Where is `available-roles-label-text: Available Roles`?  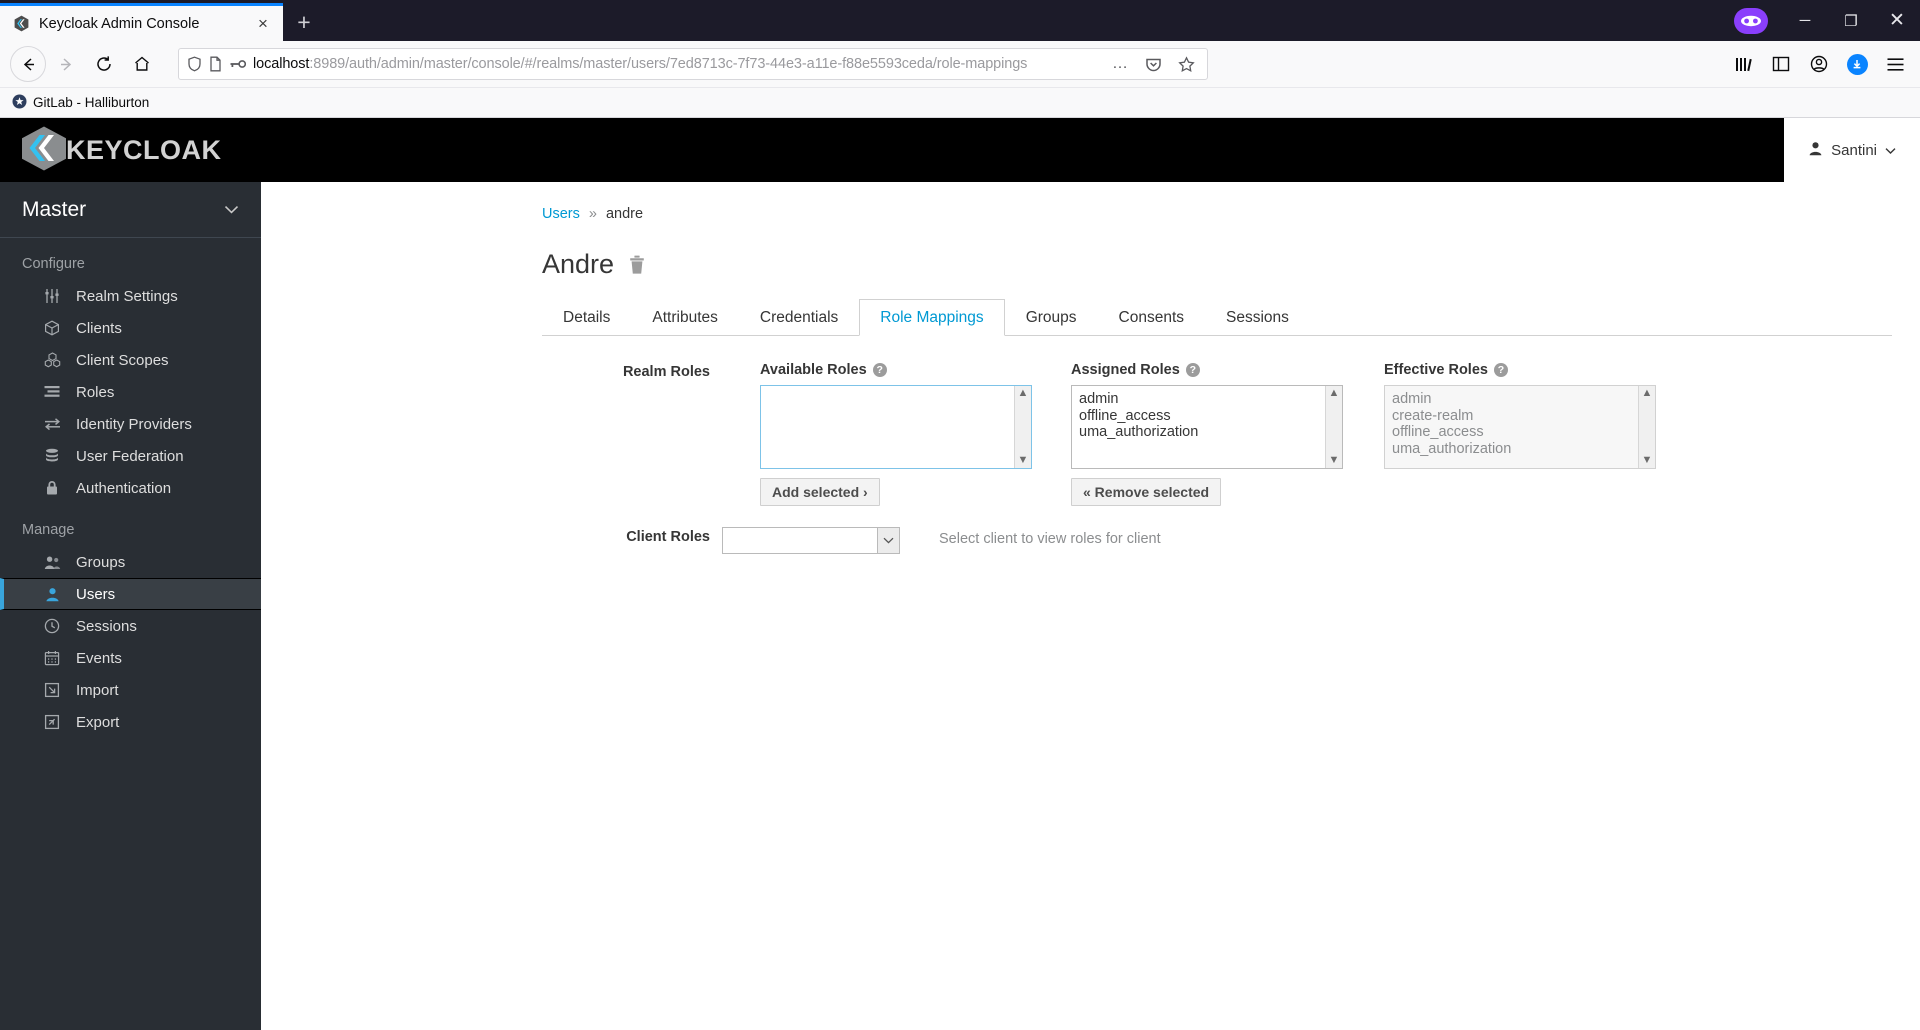 available-roles-label-text: Available Roles is located at coordinates (813, 370).